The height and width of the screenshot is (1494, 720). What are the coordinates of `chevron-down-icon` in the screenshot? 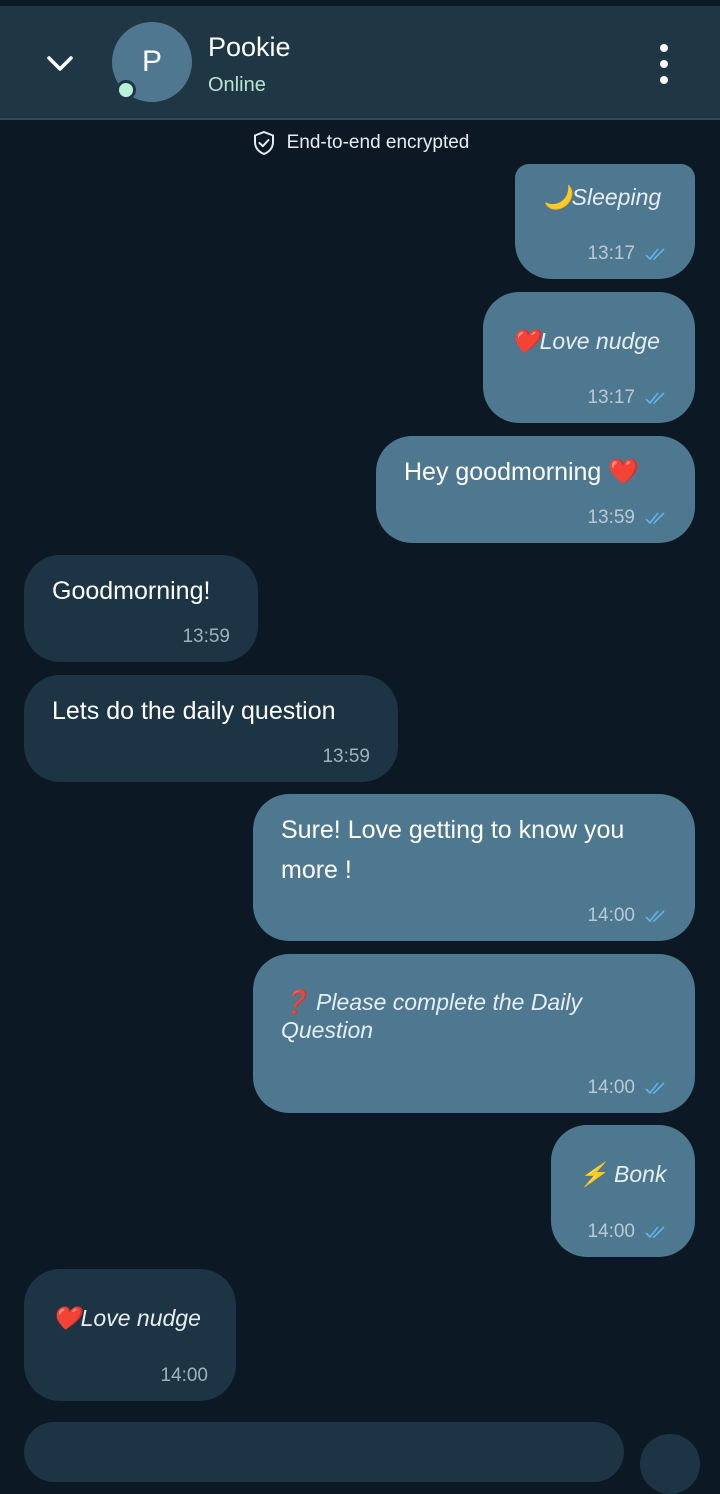 It's located at (60, 63).